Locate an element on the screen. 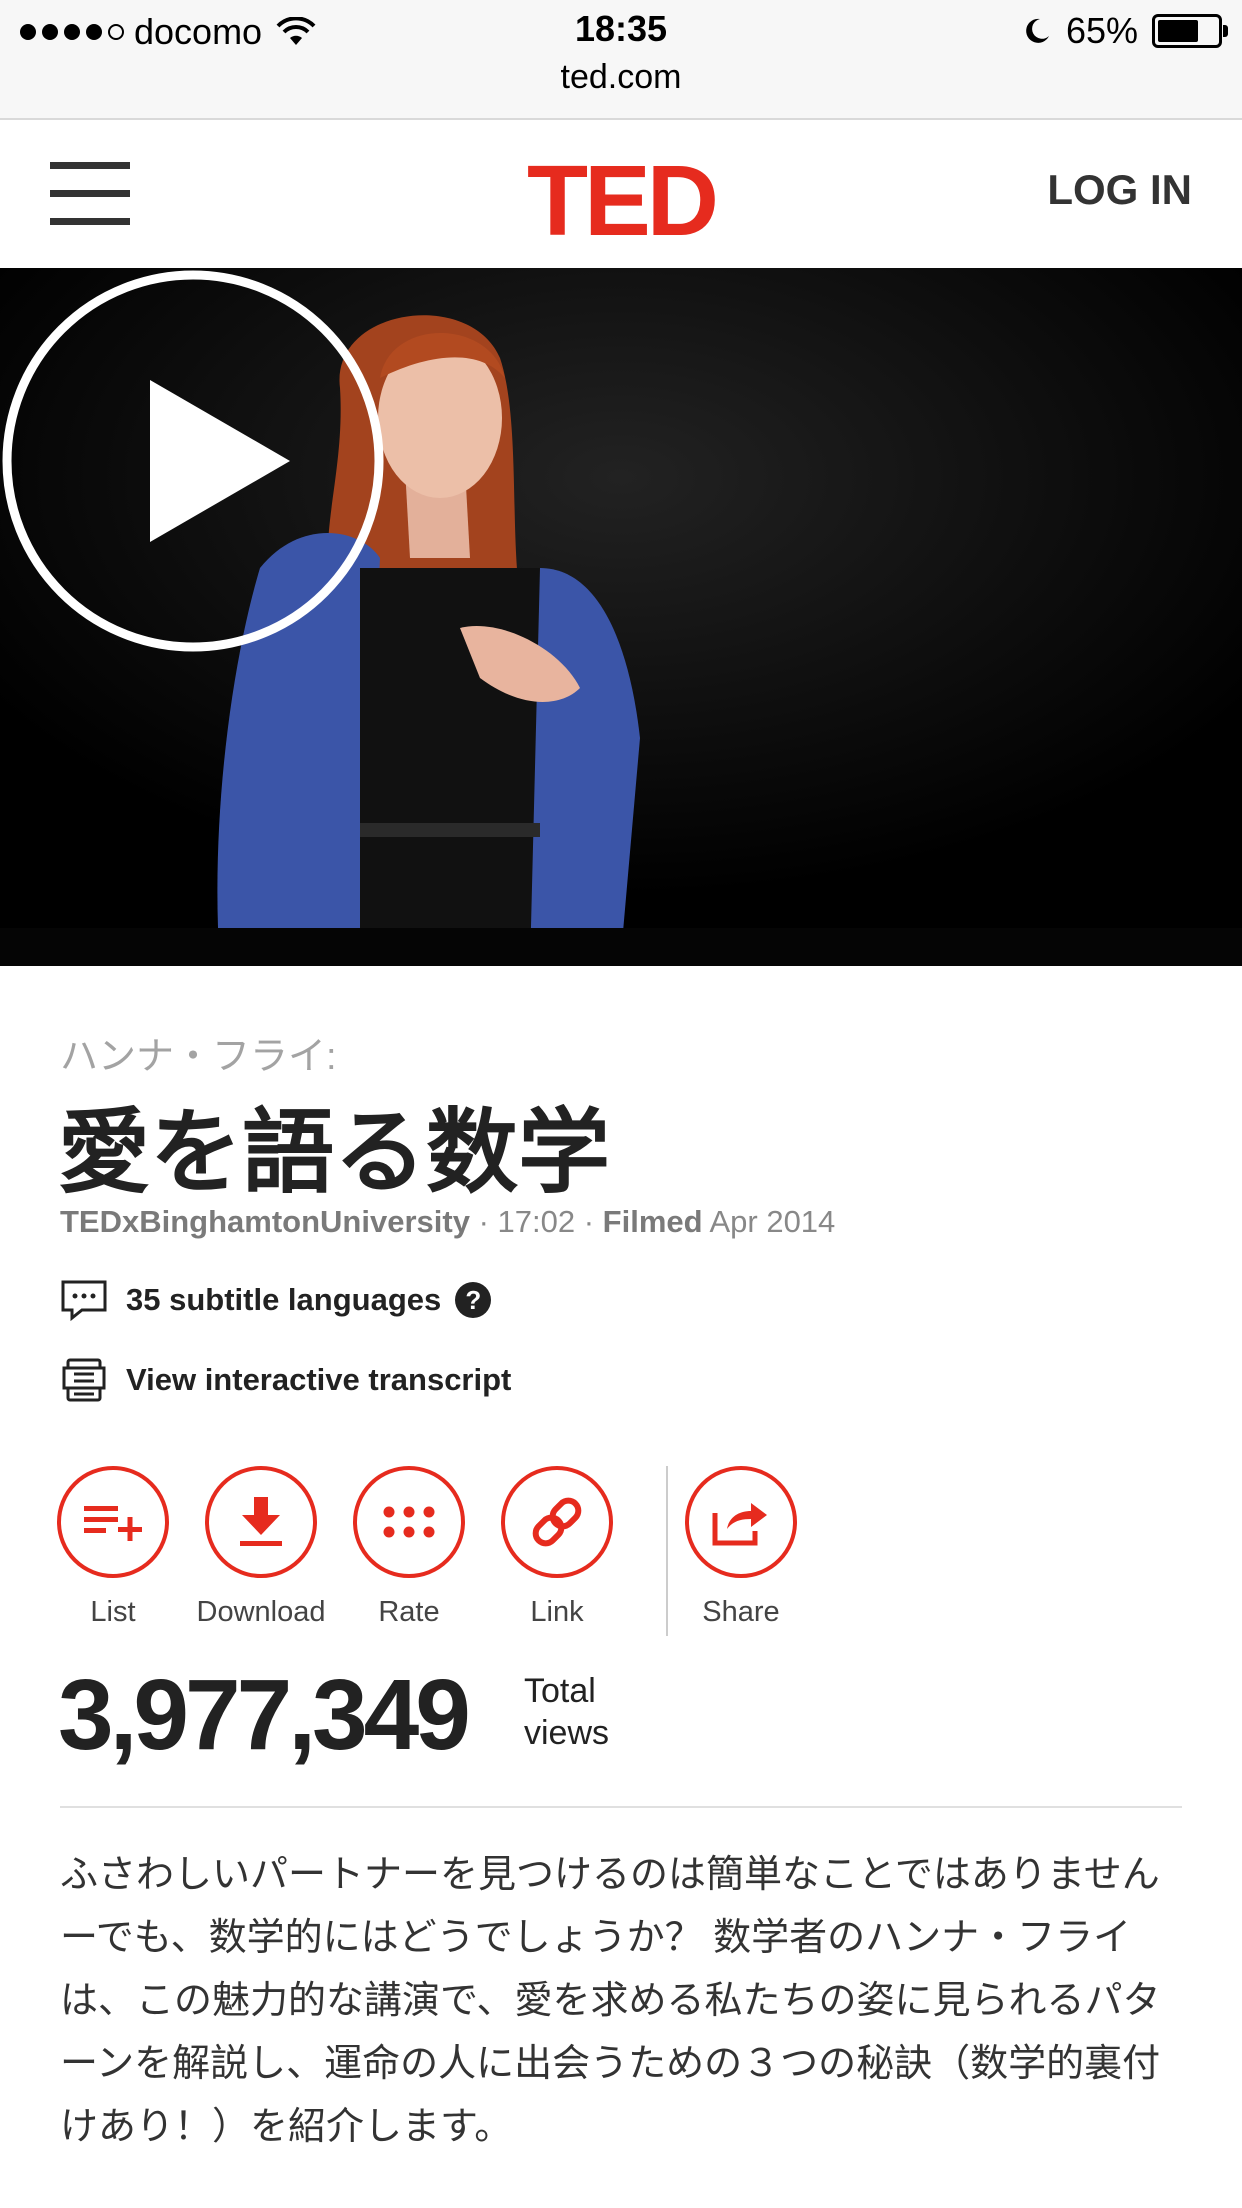 The image size is (1242, 2208). list-button: List is located at coordinates (113, 1547).